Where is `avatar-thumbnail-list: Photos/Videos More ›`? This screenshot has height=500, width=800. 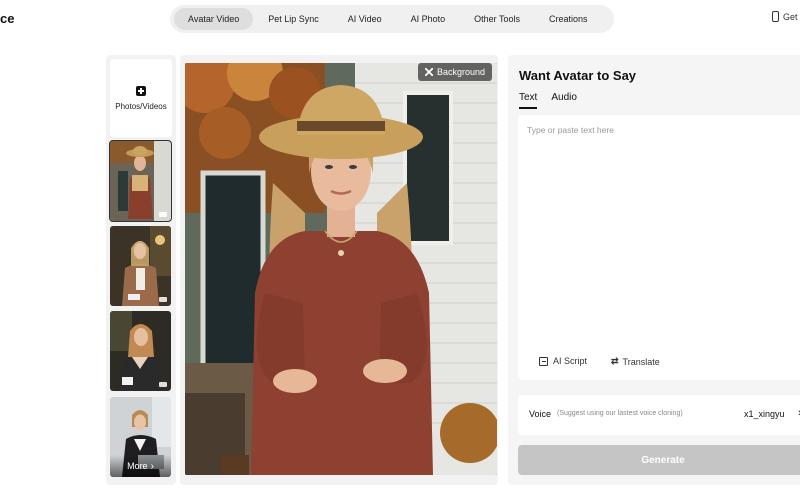
avatar-thumbnail-list: Photos/Videos More › is located at coordinates (141, 270).